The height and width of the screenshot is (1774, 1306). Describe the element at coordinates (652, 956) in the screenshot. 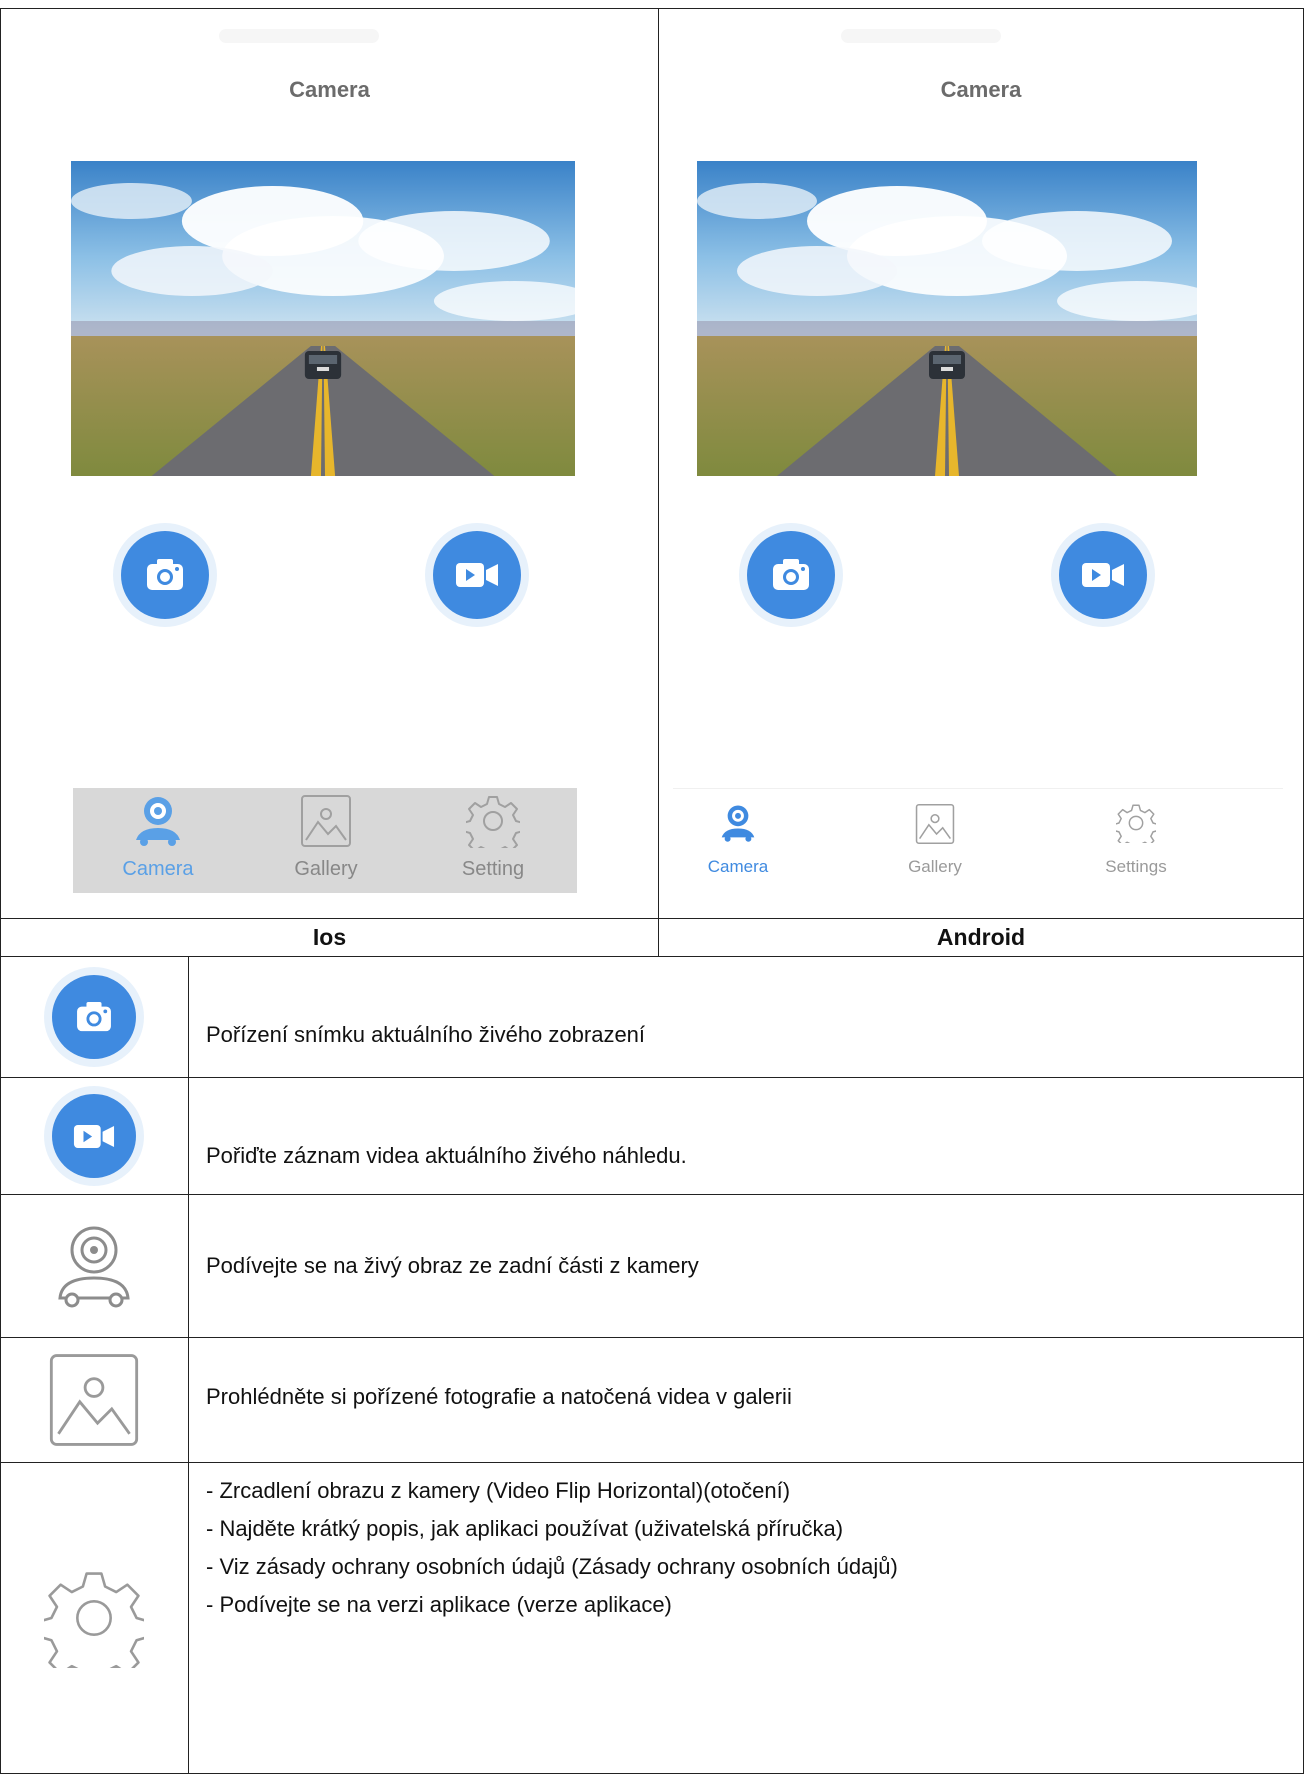

I see `table-border-platforms` at that location.